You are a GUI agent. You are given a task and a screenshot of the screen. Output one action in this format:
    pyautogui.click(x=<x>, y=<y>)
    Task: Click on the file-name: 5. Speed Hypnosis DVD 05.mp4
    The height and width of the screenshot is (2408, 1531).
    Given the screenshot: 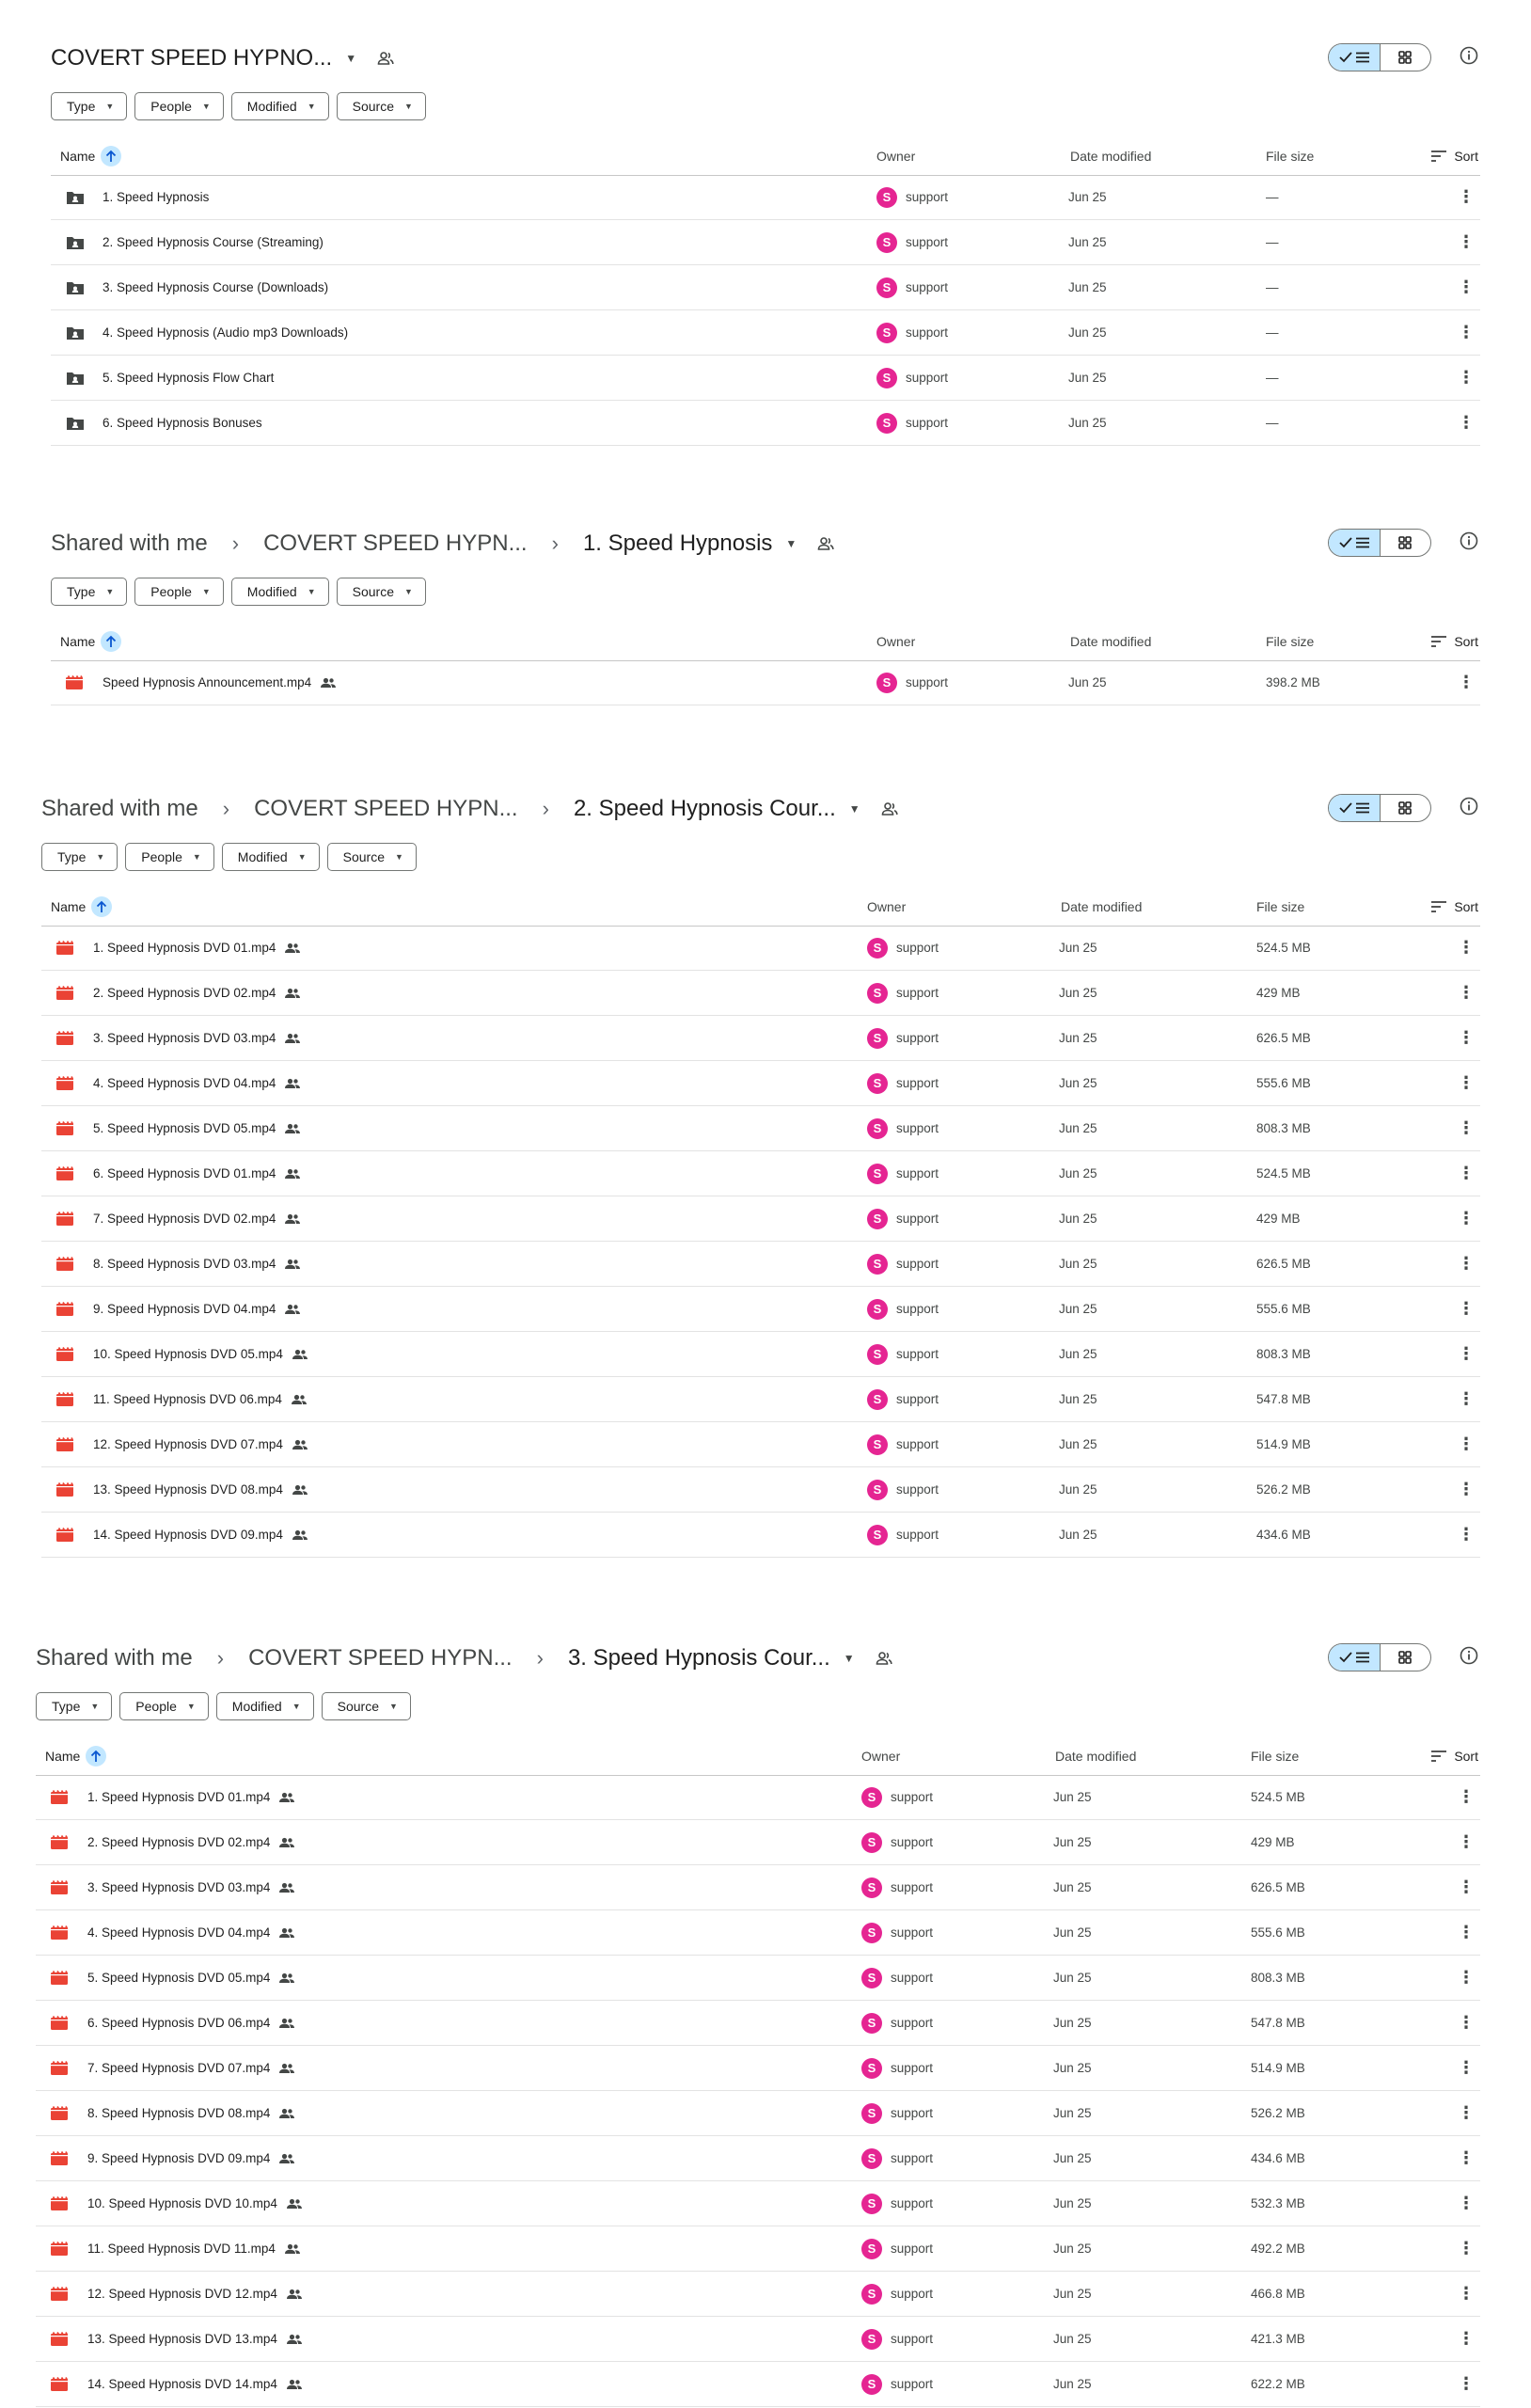 What is the action you would take?
    pyautogui.click(x=197, y=1128)
    